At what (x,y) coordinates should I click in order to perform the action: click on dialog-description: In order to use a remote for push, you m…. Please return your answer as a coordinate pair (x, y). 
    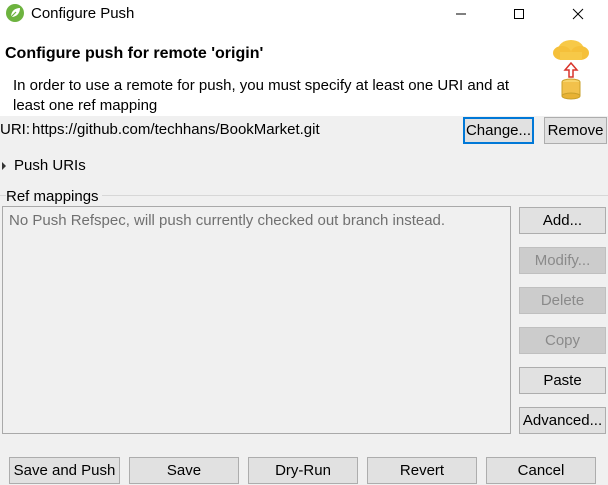
    Looking at the image, I should click on (261, 95).